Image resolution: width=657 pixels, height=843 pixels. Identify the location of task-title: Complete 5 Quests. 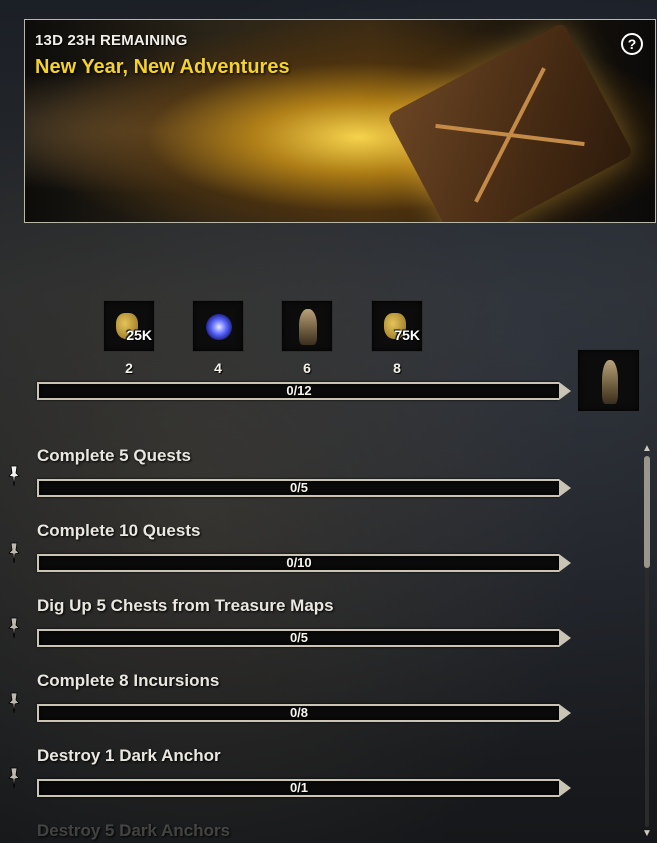
(114, 455).